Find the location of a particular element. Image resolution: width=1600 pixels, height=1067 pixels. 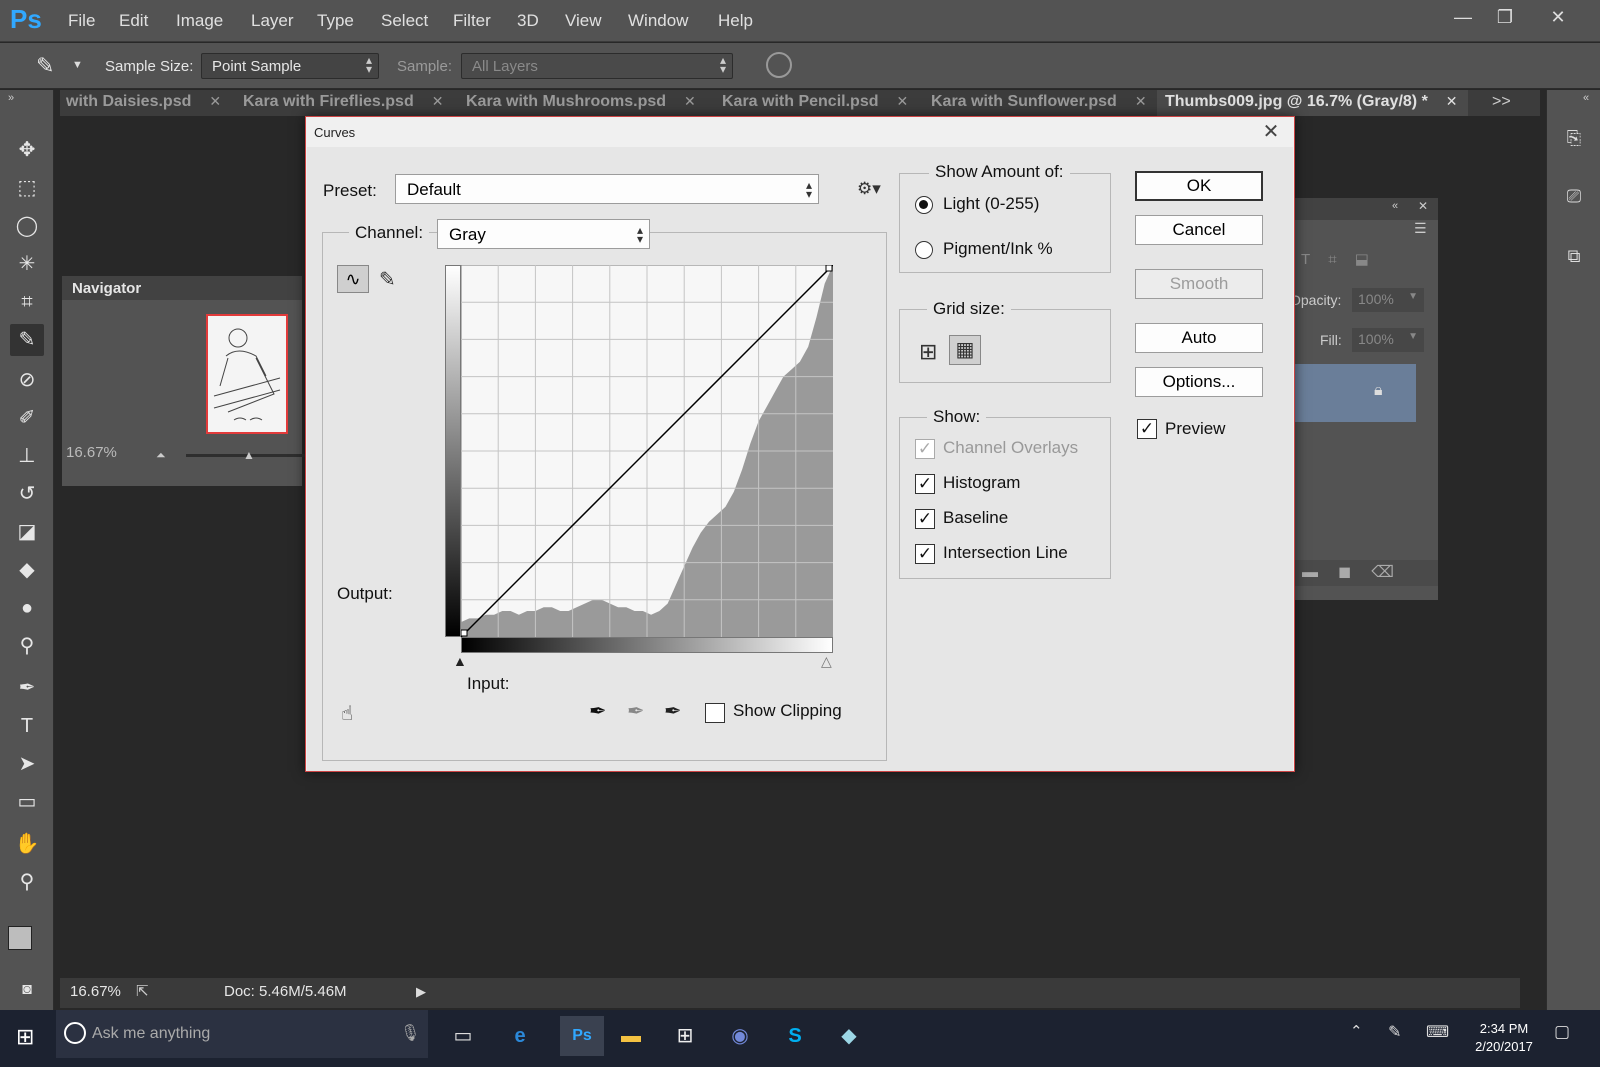

collapse-icon: « is located at coordinates (1395, 206).